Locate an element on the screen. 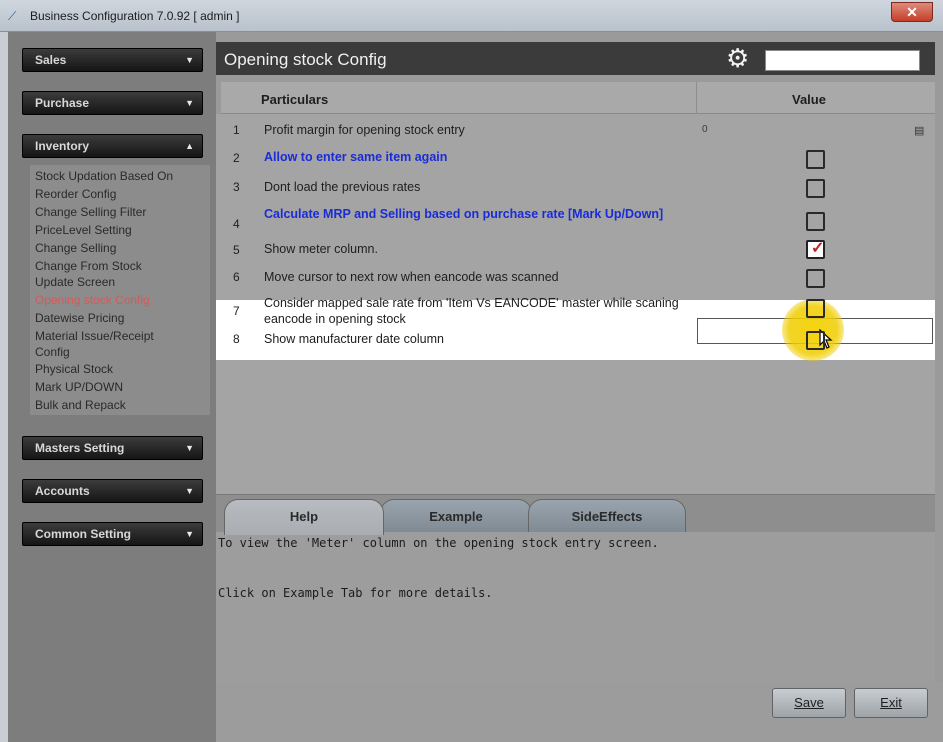 This screenshot has height=742, width=943. double-chevron-up-icon: ▲ is located at coordinates (189, 146).